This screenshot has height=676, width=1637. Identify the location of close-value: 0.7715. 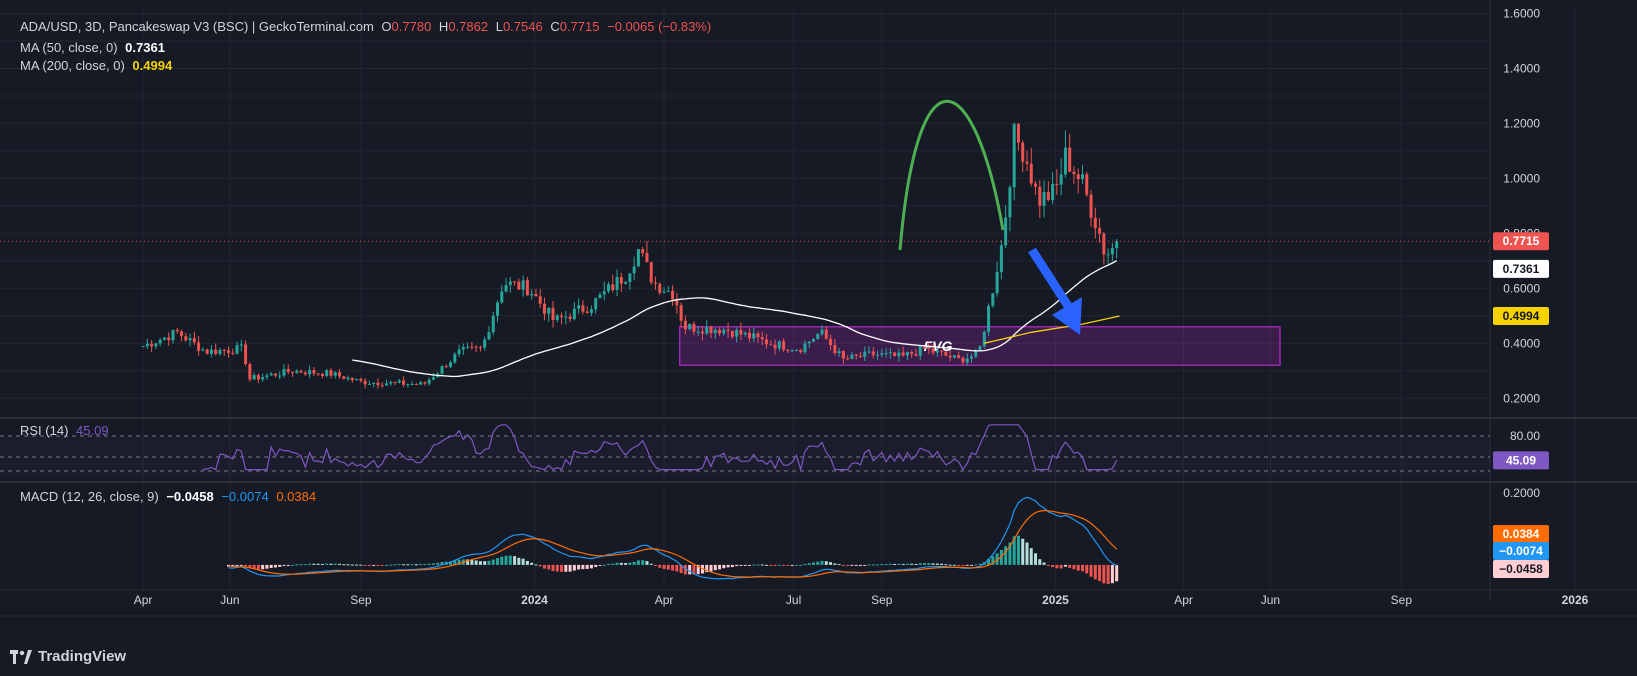
(579, 26).